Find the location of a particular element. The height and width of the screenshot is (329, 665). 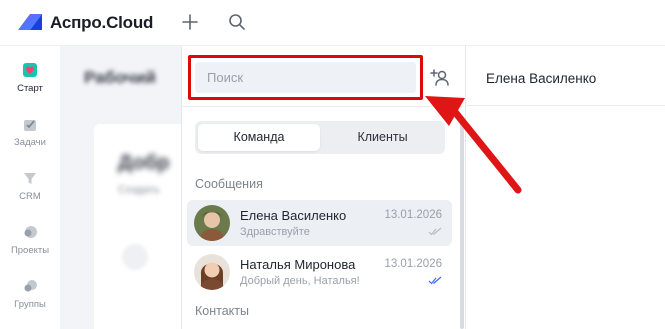

chat-name: Елена Василенко is located at coordinates (293, 215).